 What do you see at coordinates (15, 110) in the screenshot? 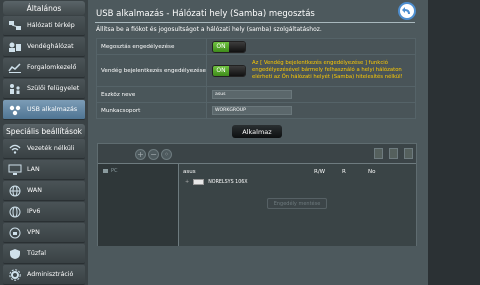
I see `usb-app-icon` at bounding box center [15, 110].